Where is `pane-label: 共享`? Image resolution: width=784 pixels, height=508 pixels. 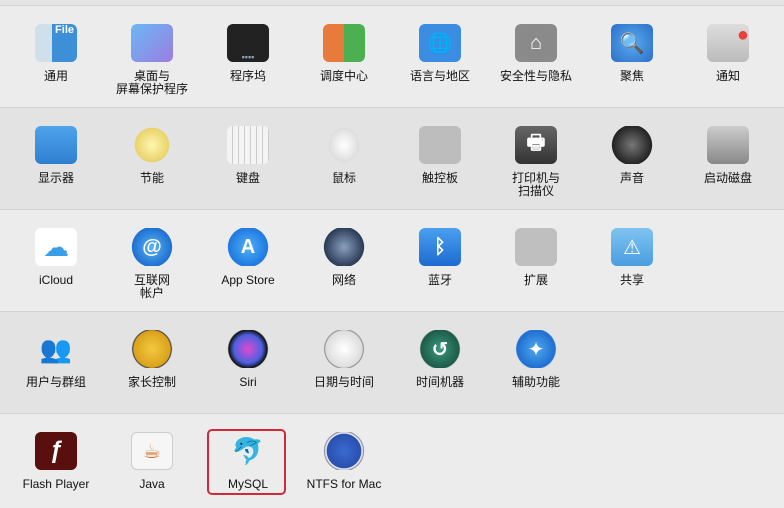
pane-label: 共享 is located at coordinates (631, 280).